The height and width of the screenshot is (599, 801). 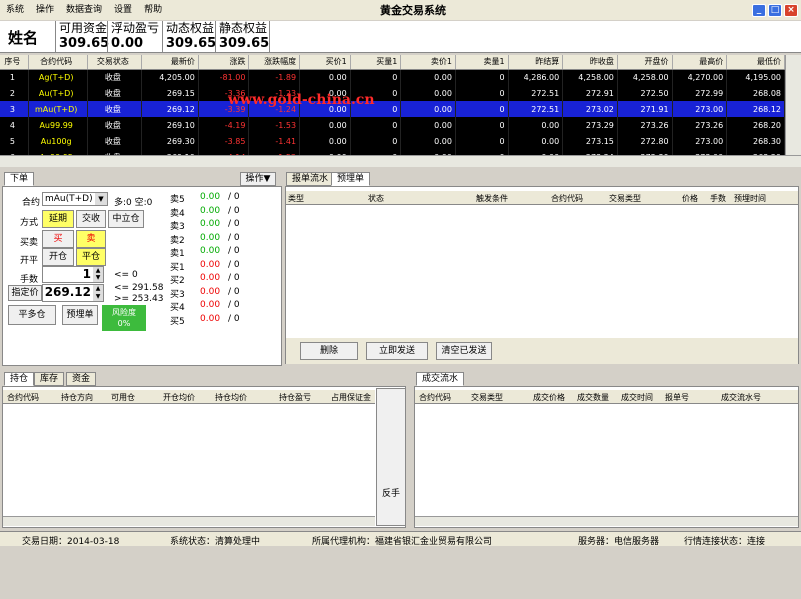 What do you see at coordinates (376, 62) in the screenshot?
I see `quote-column-header: 买量1` at bounding box center [376, 62].